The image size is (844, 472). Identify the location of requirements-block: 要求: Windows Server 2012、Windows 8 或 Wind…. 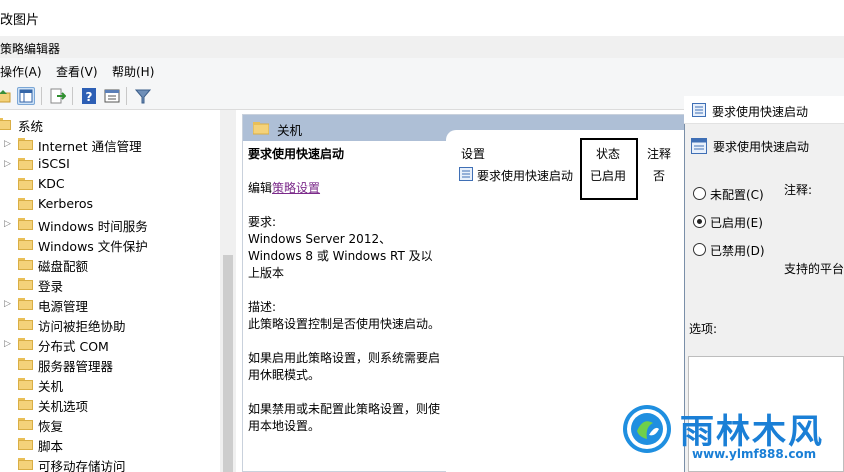
(346, 248).